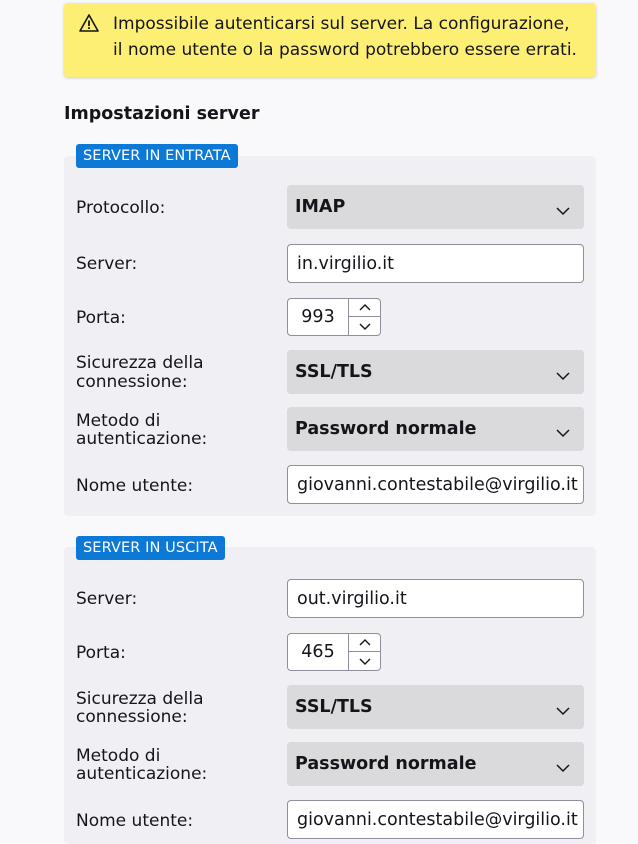 This screenshot has width=638, height=844. I want to click on outgoing-security-label-1: Sicurezza della, so click(140, 699).